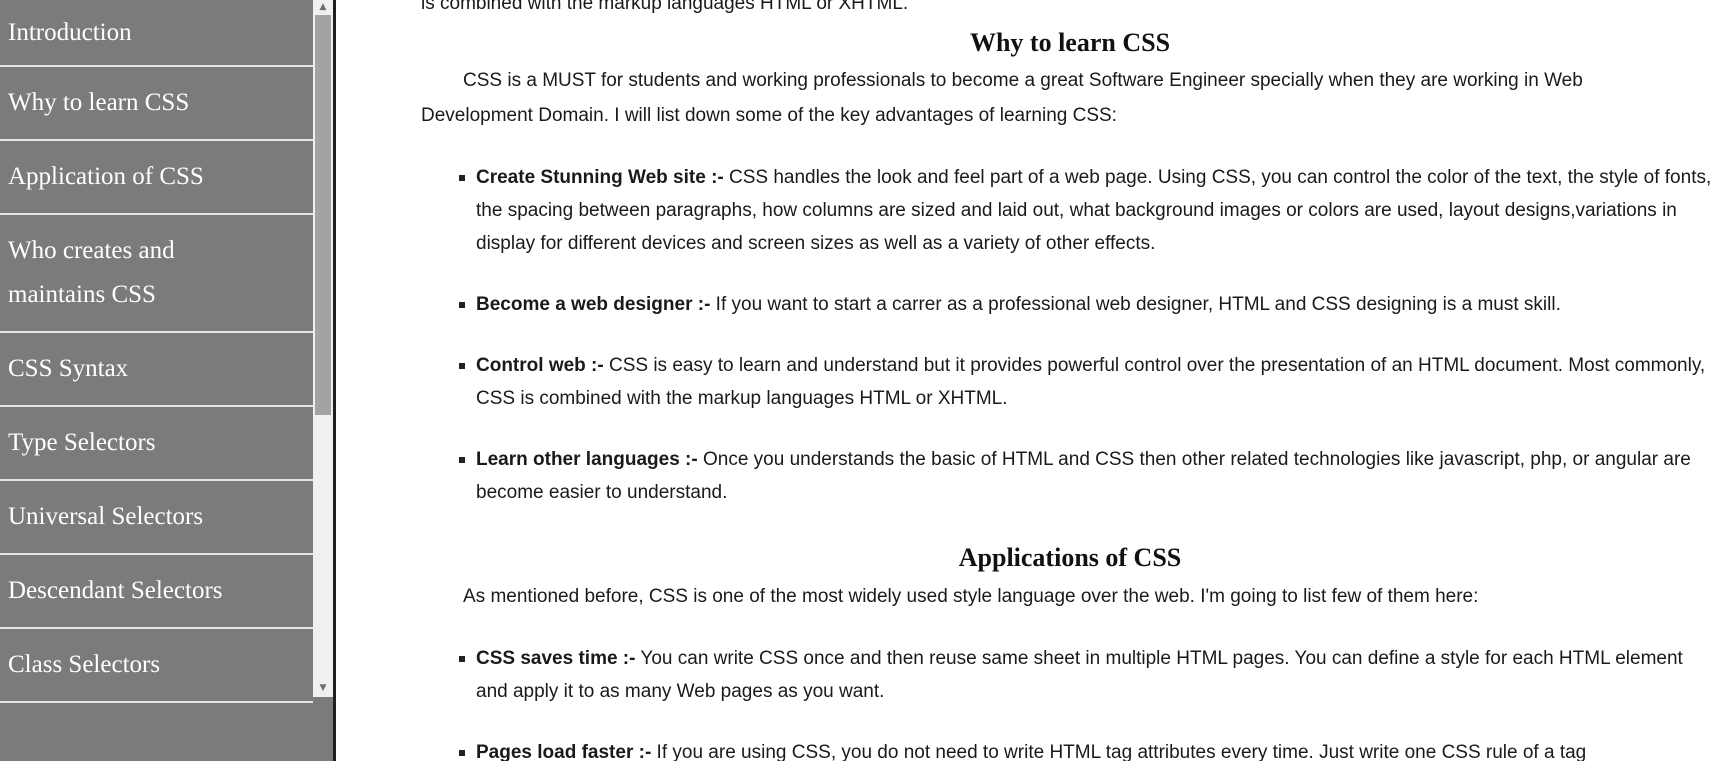 This screenshot has width=1722, height=761. I want to click on scroll-up-icon: ▲, so click(323, 7).